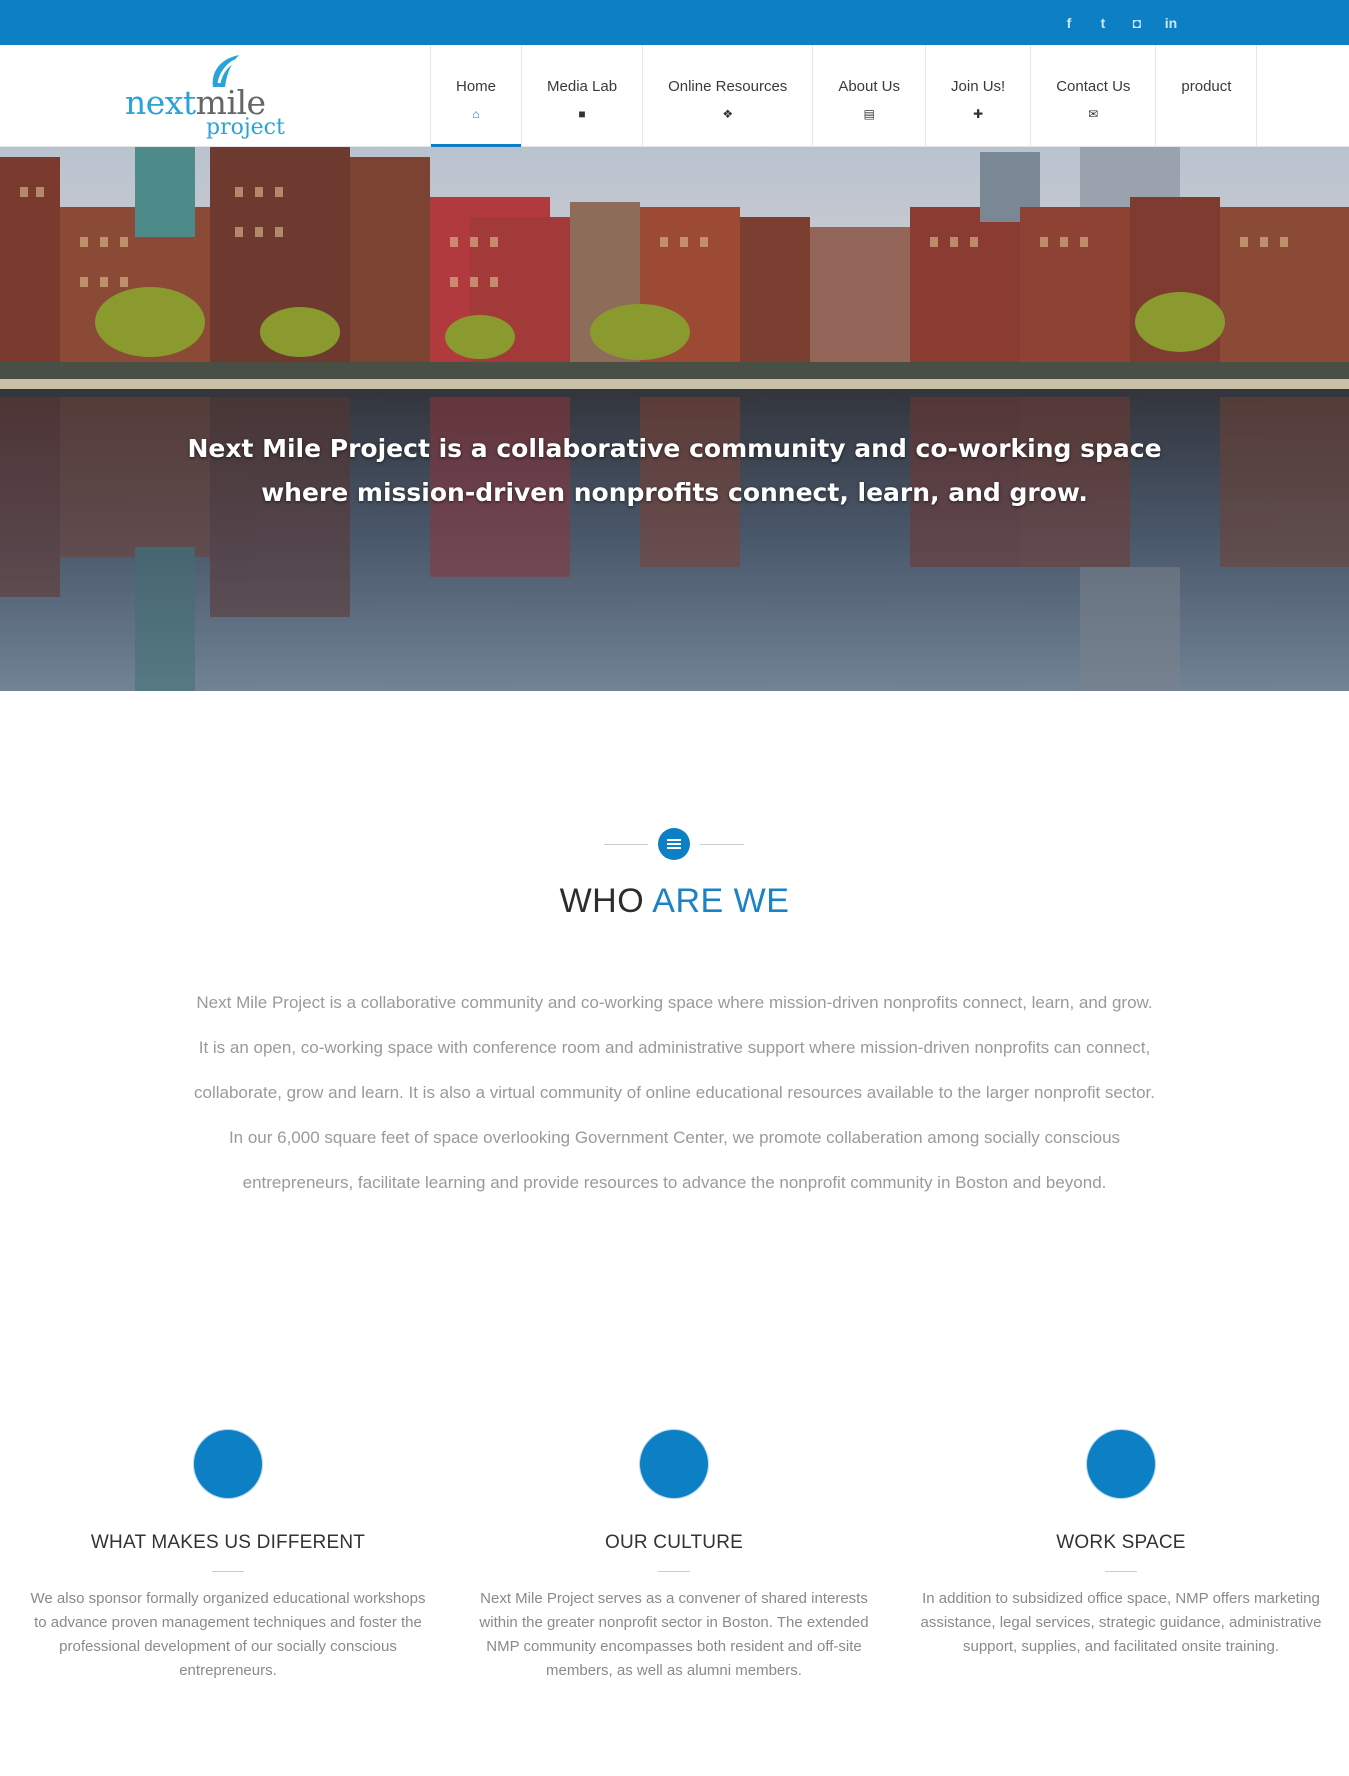  I want to click on nav-label: Media Lab, so click(582, 86).